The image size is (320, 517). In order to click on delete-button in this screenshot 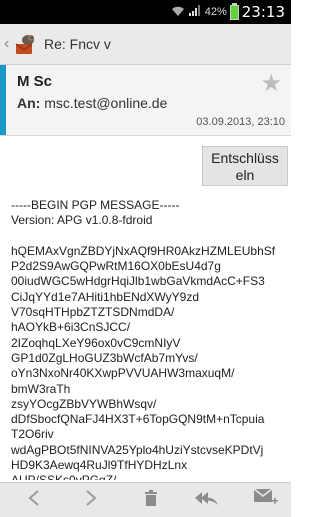, I will do `click(151, 500)`.